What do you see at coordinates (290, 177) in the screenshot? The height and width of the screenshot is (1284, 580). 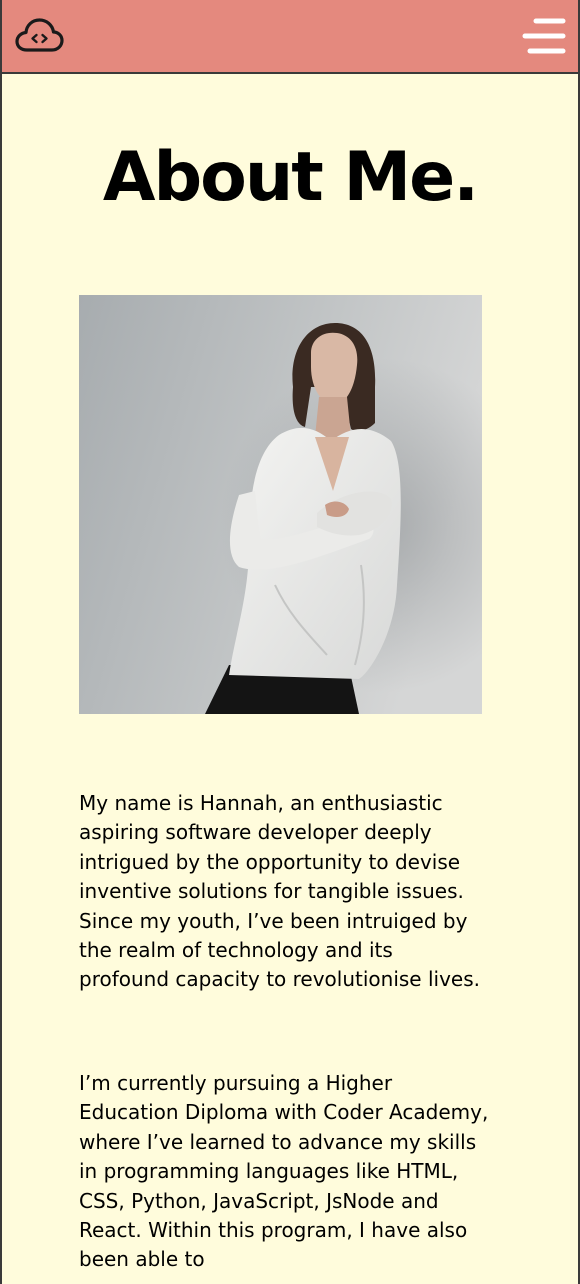 I see `page-title: About Me.` at bounding box center [290, 177].